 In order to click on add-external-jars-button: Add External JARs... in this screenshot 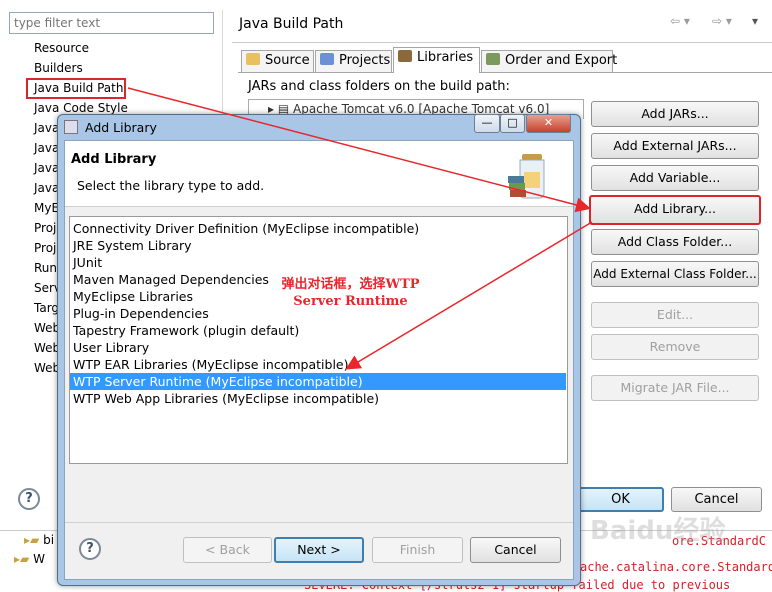, I will do `click(675, 146)`.